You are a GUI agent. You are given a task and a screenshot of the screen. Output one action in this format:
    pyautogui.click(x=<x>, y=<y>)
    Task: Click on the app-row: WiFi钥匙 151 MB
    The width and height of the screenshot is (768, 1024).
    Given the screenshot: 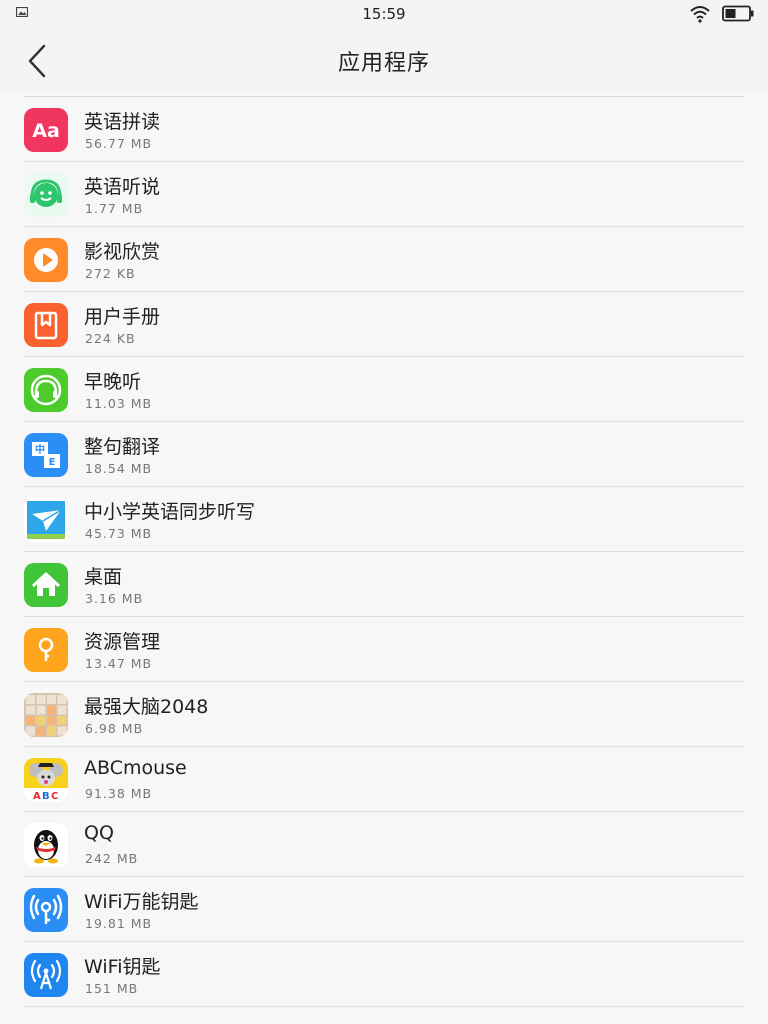 What is the action you would take?
    pyautogui.click(x=384, y=974)
    